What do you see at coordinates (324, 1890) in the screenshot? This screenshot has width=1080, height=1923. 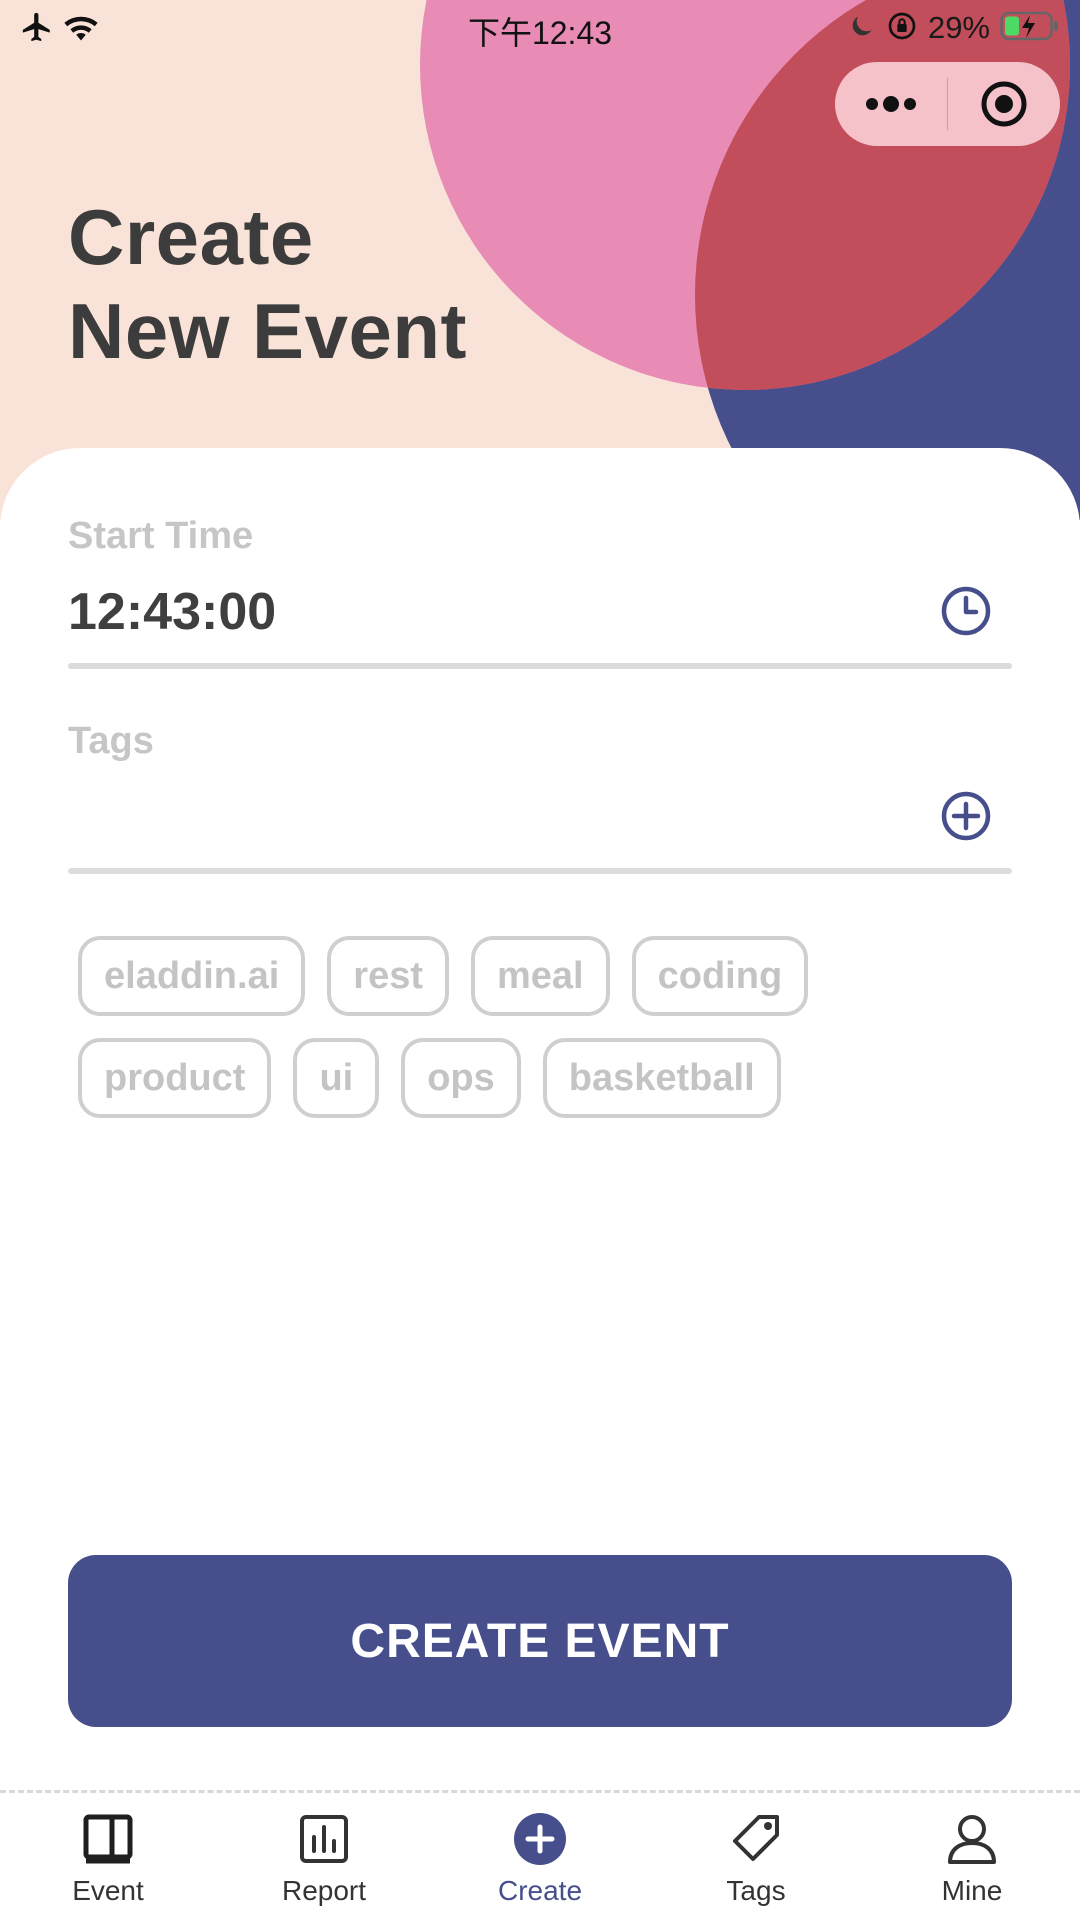 I see `tab-report-label: Report` at bounding box center [324, 1890].